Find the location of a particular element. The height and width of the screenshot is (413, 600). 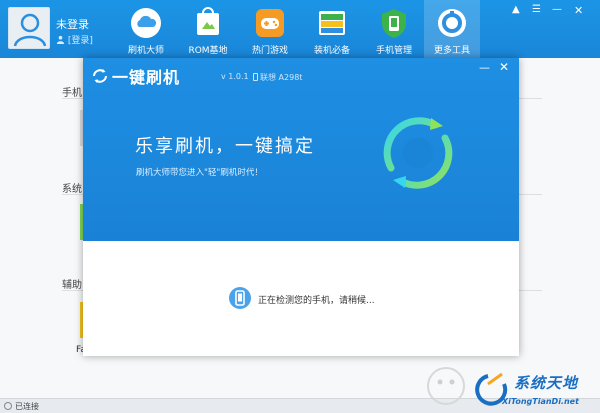

user-silhouette-icon is located at coordinates (30, 30).